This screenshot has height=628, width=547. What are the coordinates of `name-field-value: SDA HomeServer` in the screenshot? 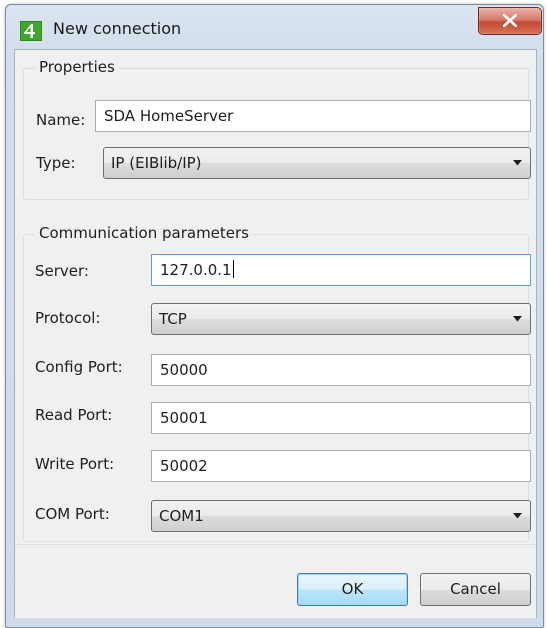 It's located at (169, 116).